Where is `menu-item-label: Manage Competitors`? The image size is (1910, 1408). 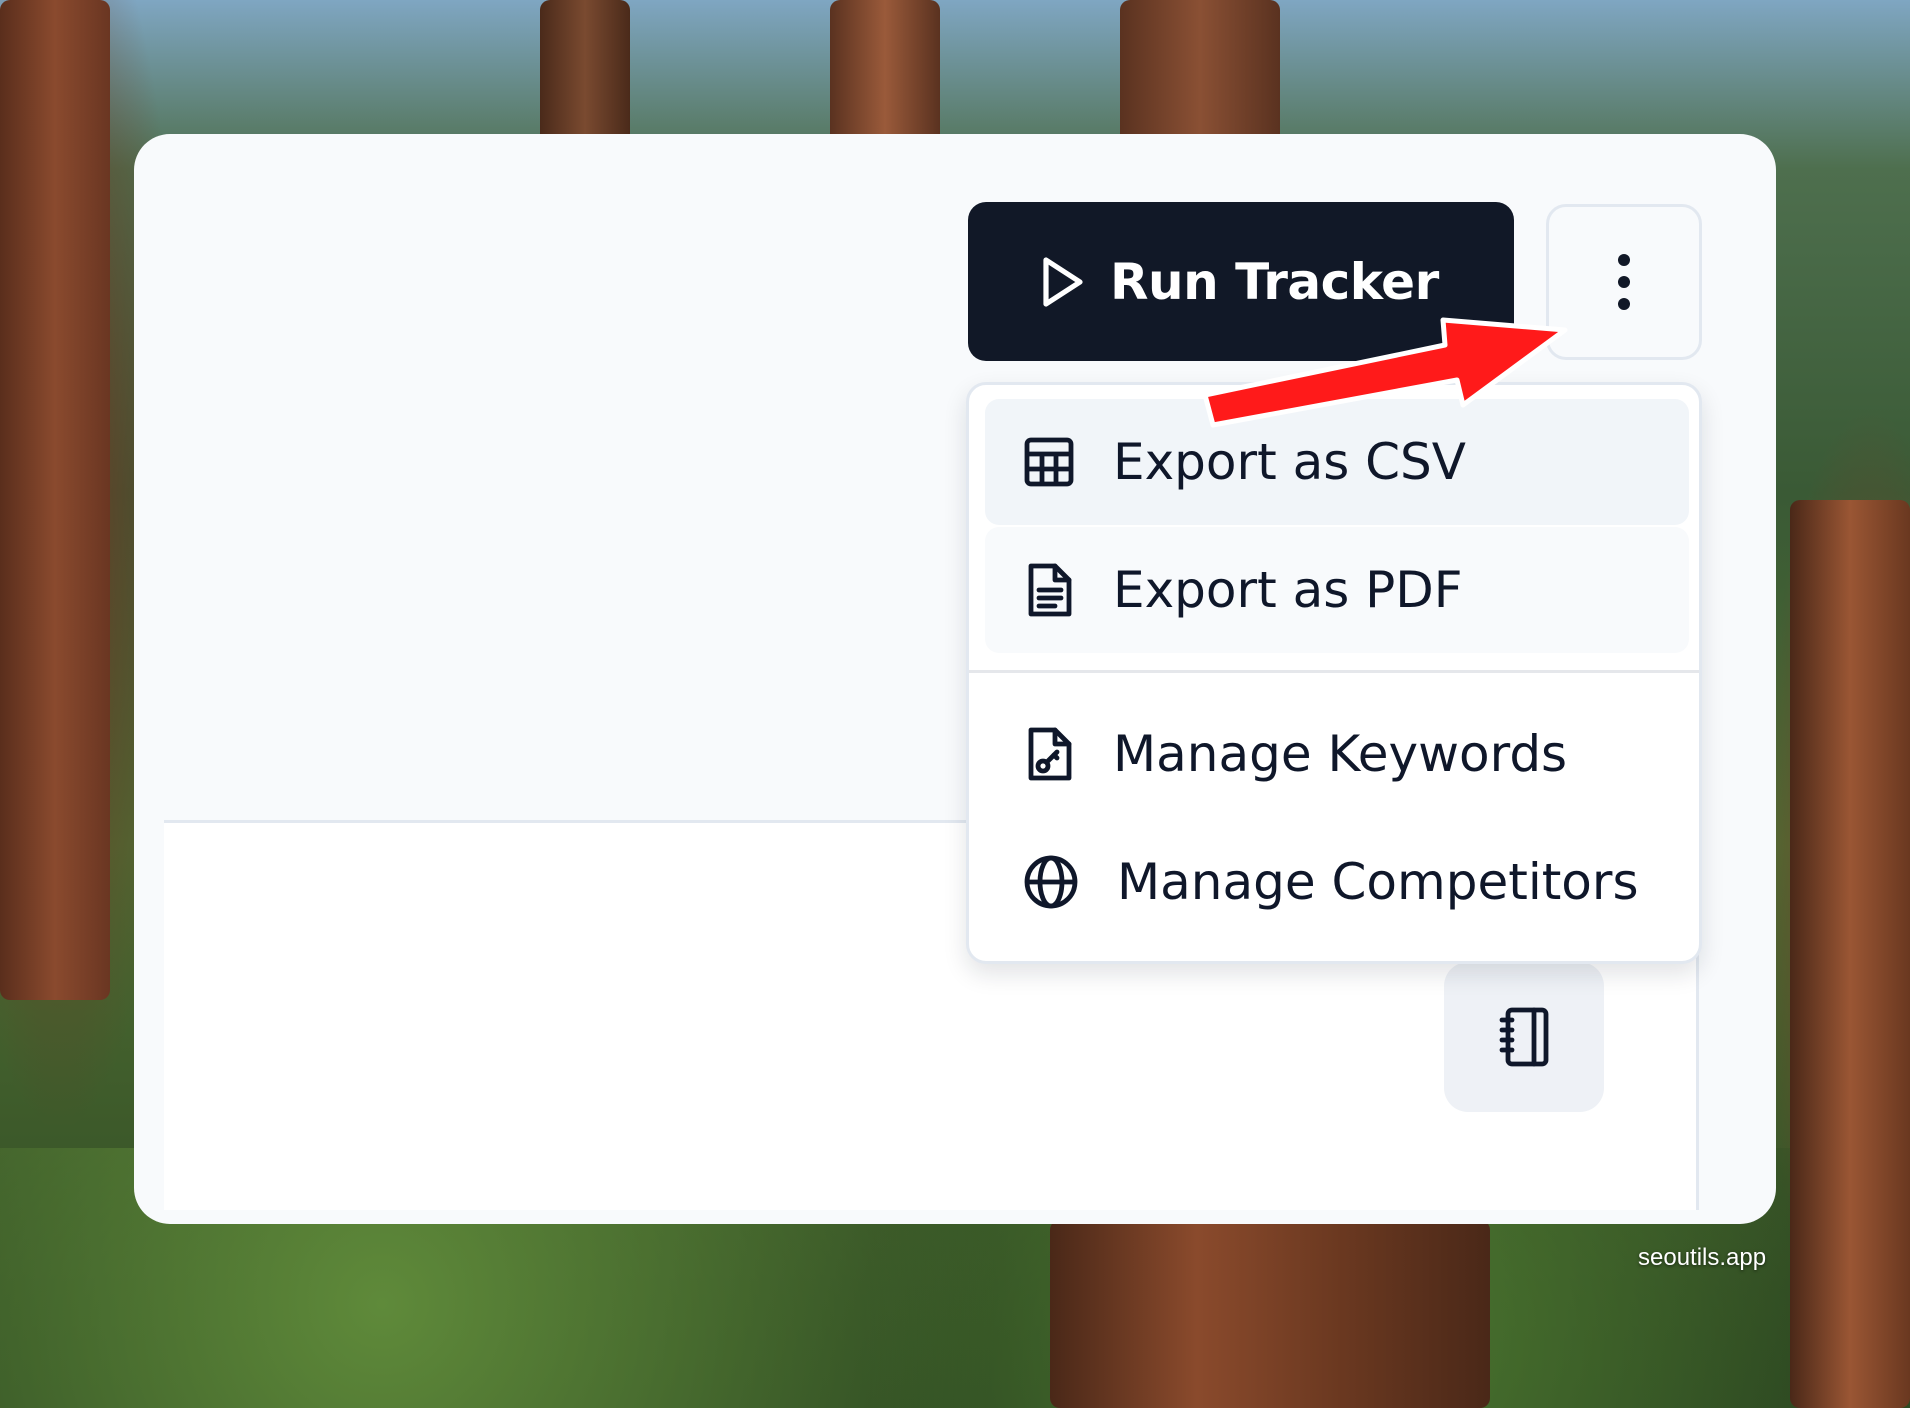
menu-item-label: Manage Competitors is located at coordinates (1378, 882).